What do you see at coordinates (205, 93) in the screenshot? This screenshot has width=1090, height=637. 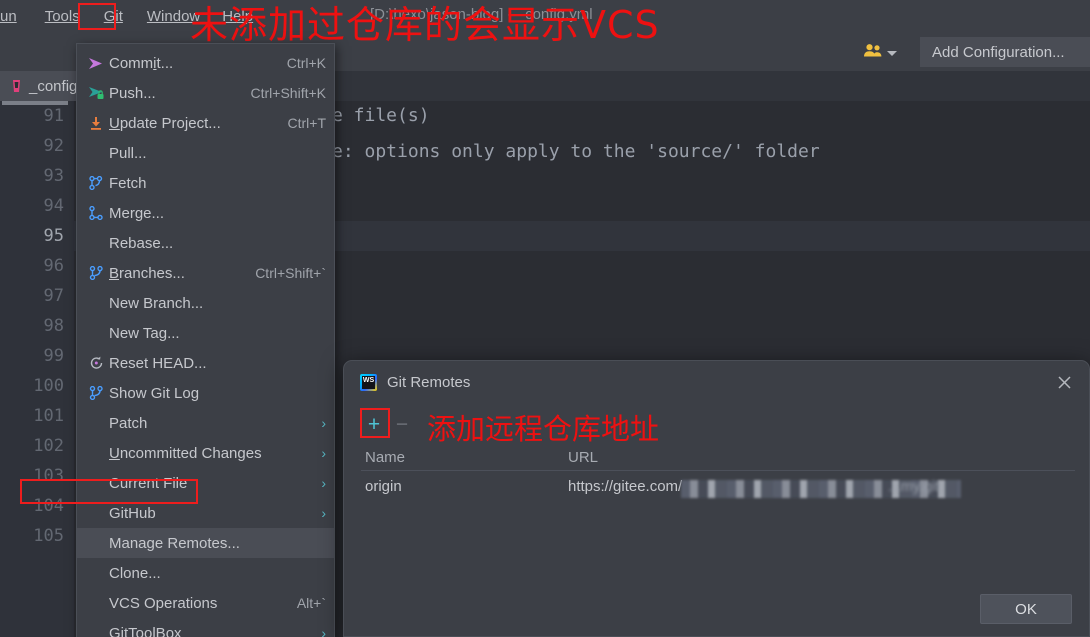 I see `menu-item-push: Push... Ctrl+Shift+K` at bounding box center [205, 93].